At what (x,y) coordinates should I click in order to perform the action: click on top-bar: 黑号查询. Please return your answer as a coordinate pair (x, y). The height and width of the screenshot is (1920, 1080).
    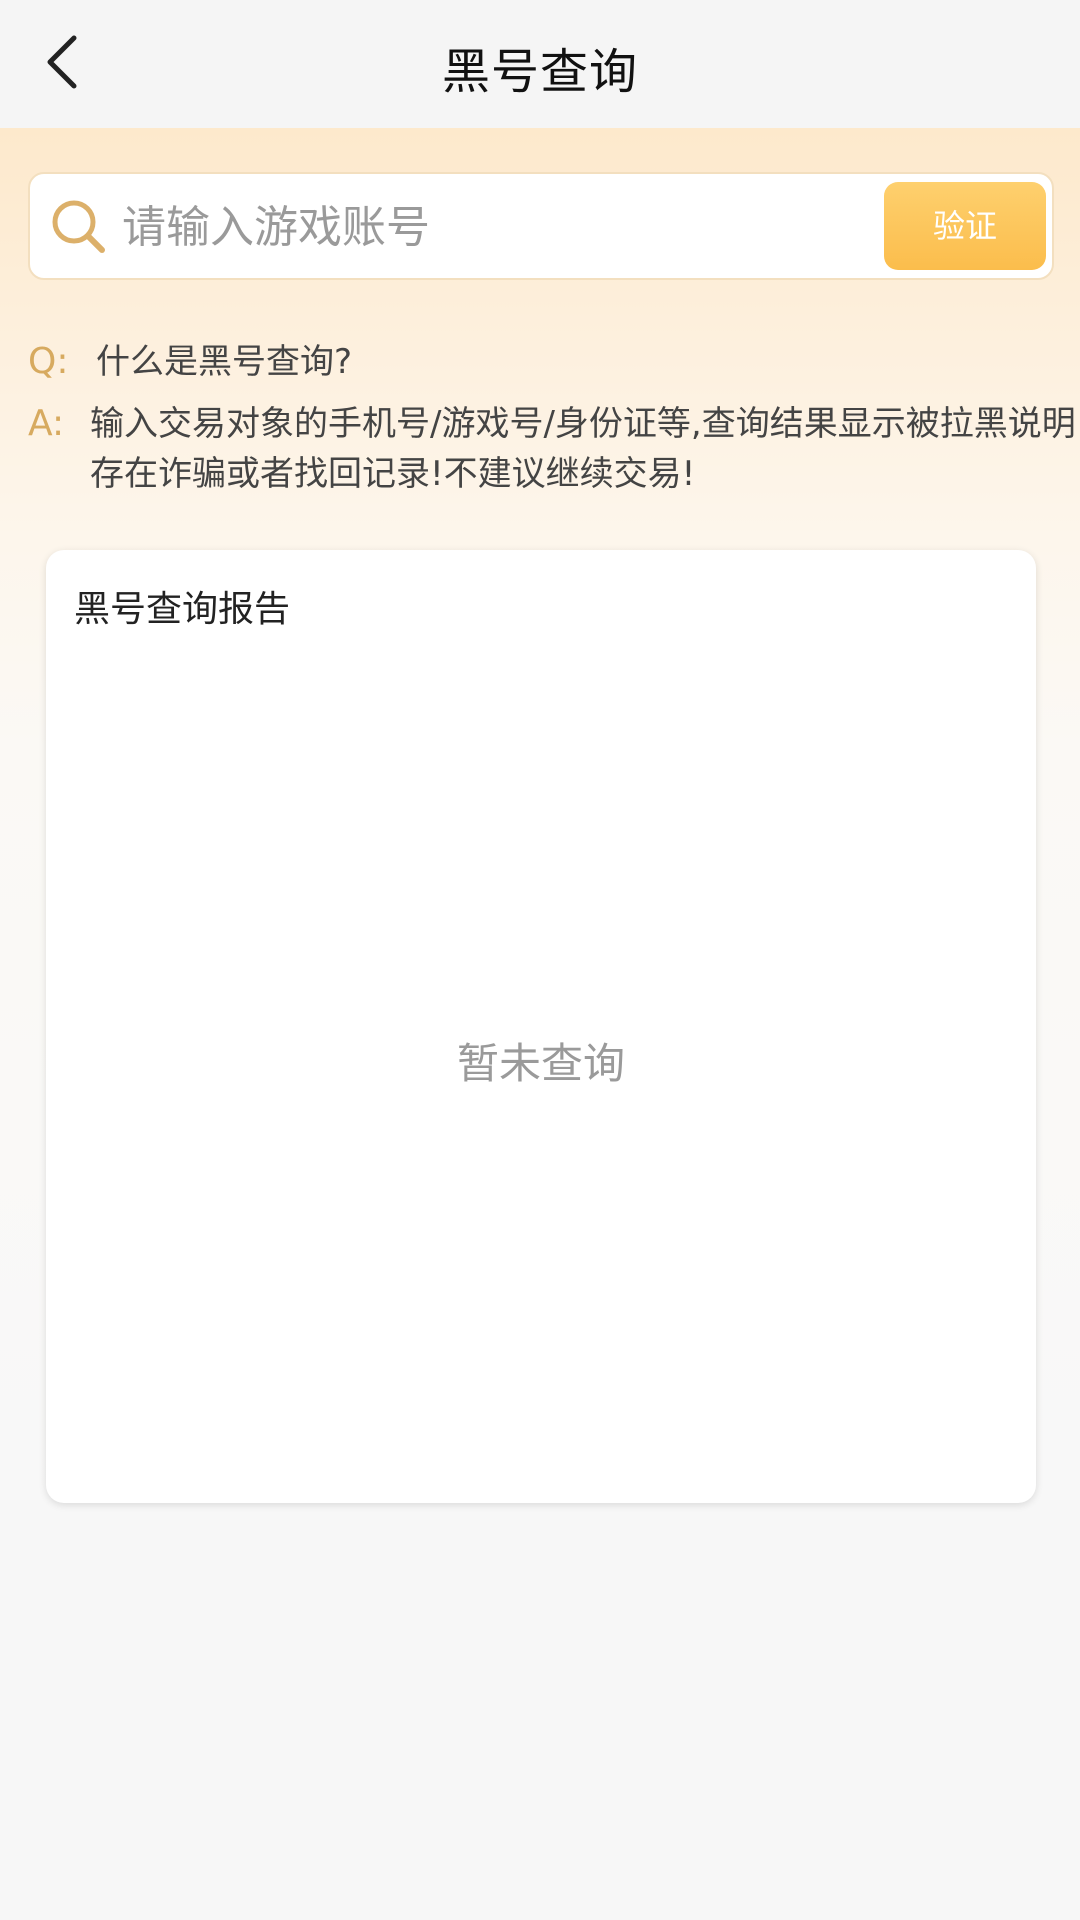
    Looking at the image, I should click on (540, 64).